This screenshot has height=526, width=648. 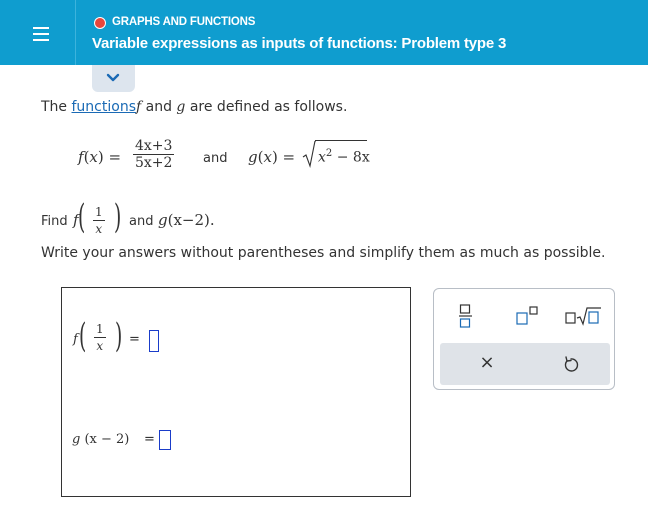 What do you see at coordinates (100, 157) in the screenshot?
I see `f-definition-lhs: f(x) =` at bounding box center [100, 157].